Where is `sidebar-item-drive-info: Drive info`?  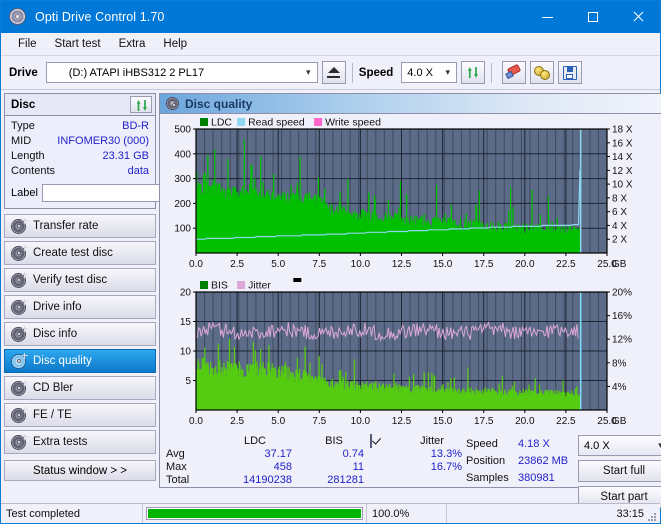 sidebar-item-drive-info: Drive info is located at coordinates (80, 307).